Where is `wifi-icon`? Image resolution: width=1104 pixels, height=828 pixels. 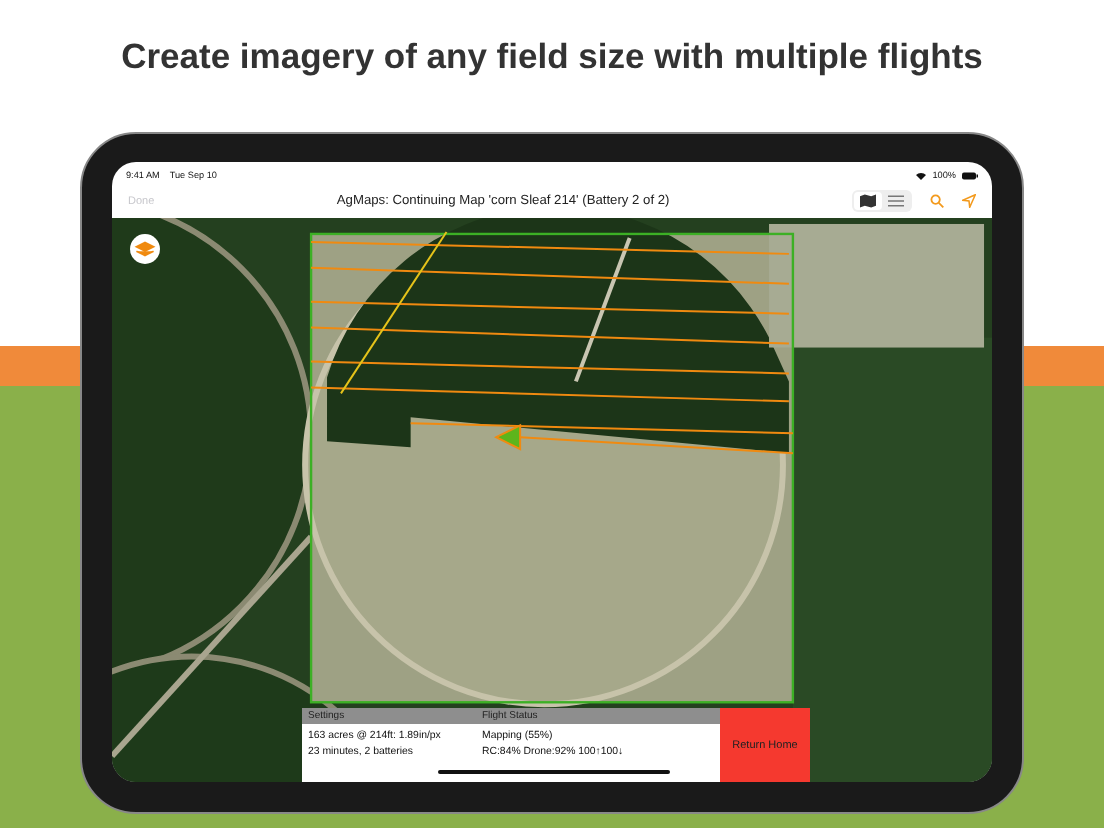
wifi-icon is located at coordinates (921, 175).